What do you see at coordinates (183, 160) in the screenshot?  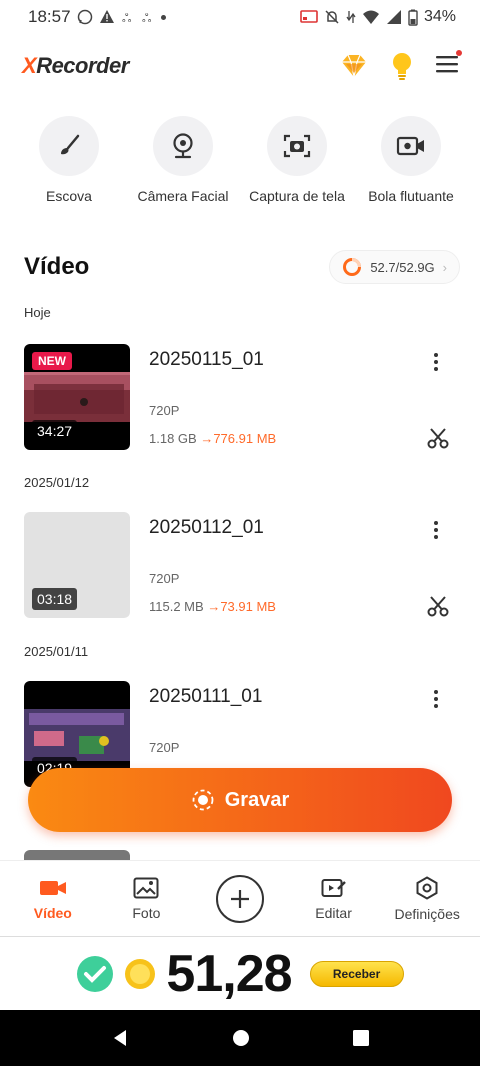 I see `tool-facecam: Câmera Facial` at bounding box center [183, 160].